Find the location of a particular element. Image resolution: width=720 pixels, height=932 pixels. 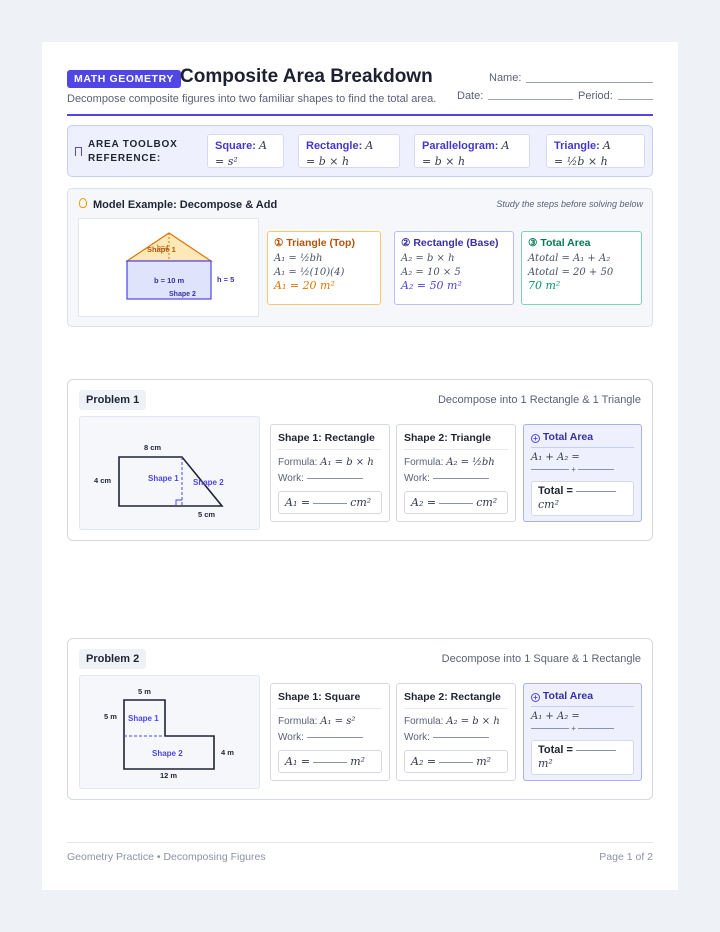

problem-instruction: Decompose into 1 Square & 1 Rectangle is located at coordinates (541, 659).